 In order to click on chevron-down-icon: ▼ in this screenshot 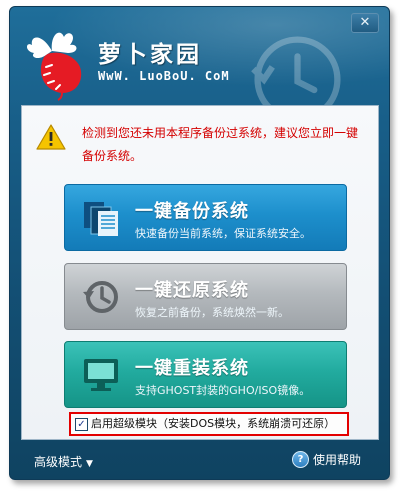, I will do `click(89, 464)`.